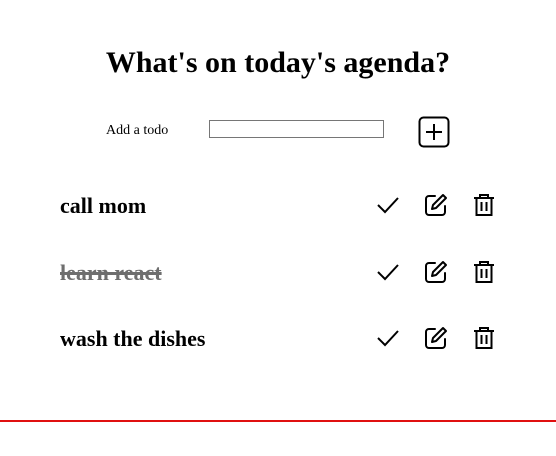 This screenshot has width=556, height=456. I want to click on todo-item: learn react, so click(278, 273).